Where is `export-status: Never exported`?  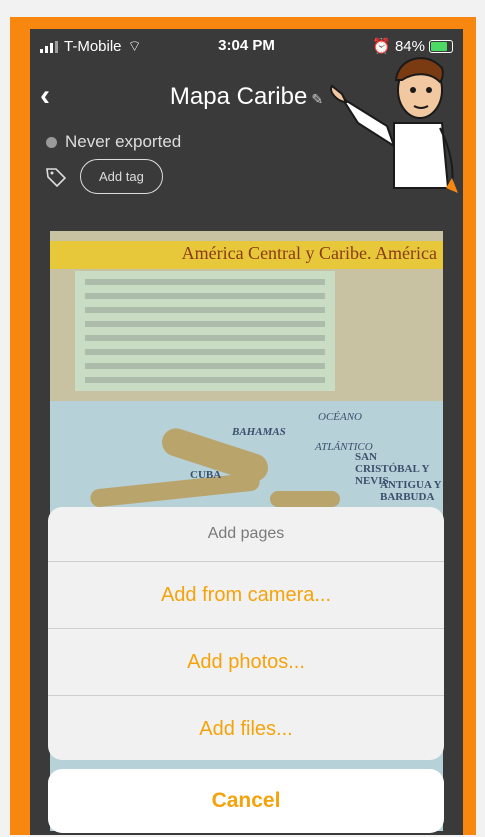
export-status: Never exported is located at coordinates (113, 142).